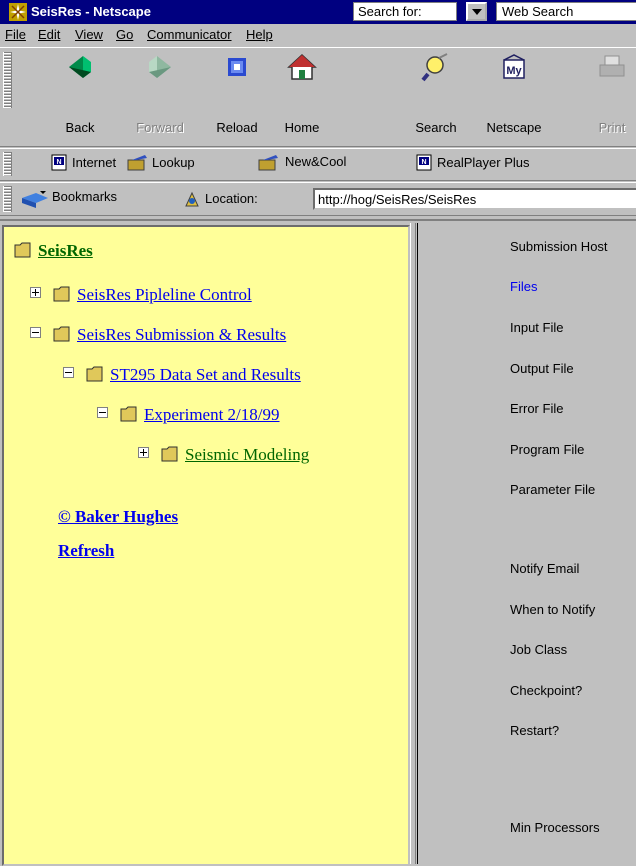 The width and height of the screenshot is (636, 866). Describe the element at coordinates (89, 34) in the screenshot. I see `menu-view: View` at that location.